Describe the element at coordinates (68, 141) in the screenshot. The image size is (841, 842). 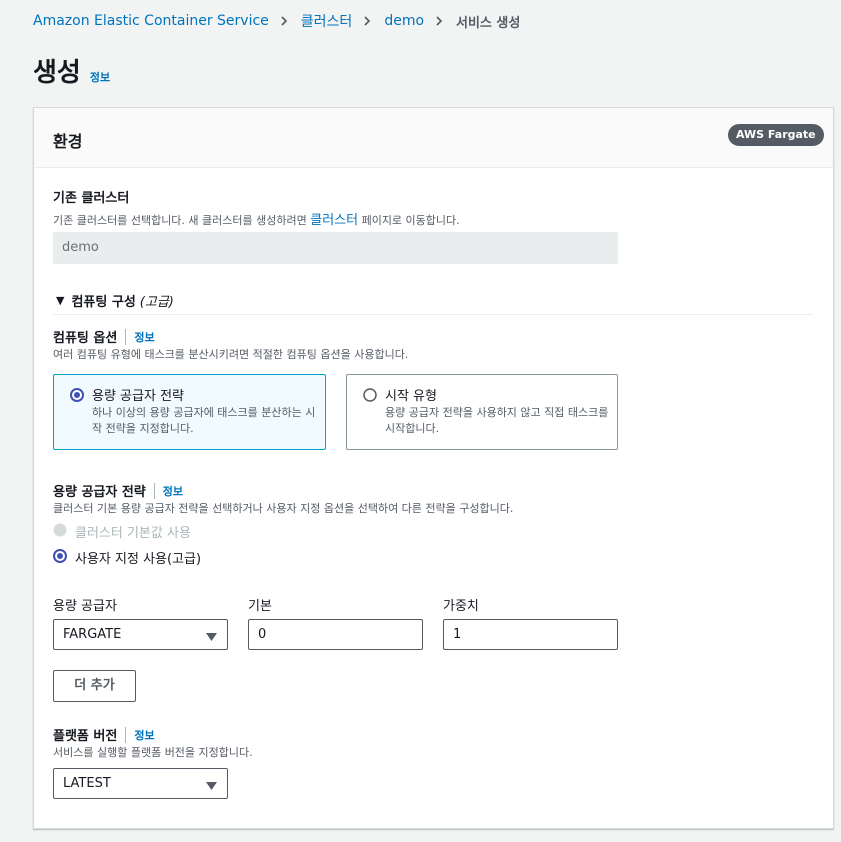
I see `panel-title: 환경` at that location.